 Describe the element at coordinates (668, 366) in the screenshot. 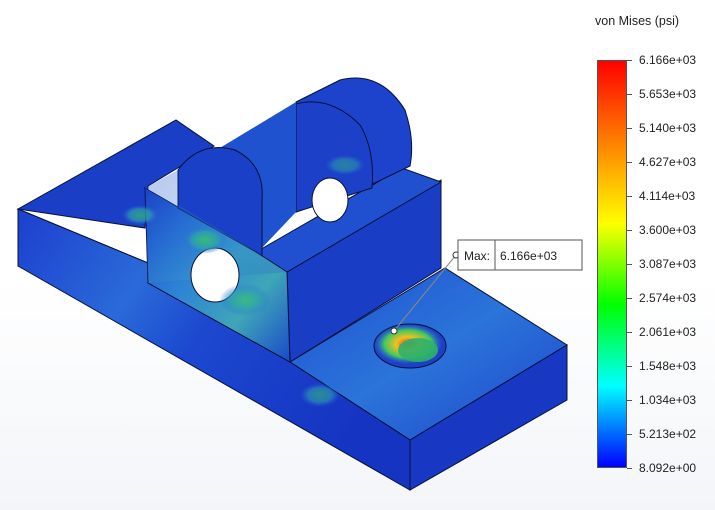

I see `colorbar-tick-label: 1.548e+03` at that location.